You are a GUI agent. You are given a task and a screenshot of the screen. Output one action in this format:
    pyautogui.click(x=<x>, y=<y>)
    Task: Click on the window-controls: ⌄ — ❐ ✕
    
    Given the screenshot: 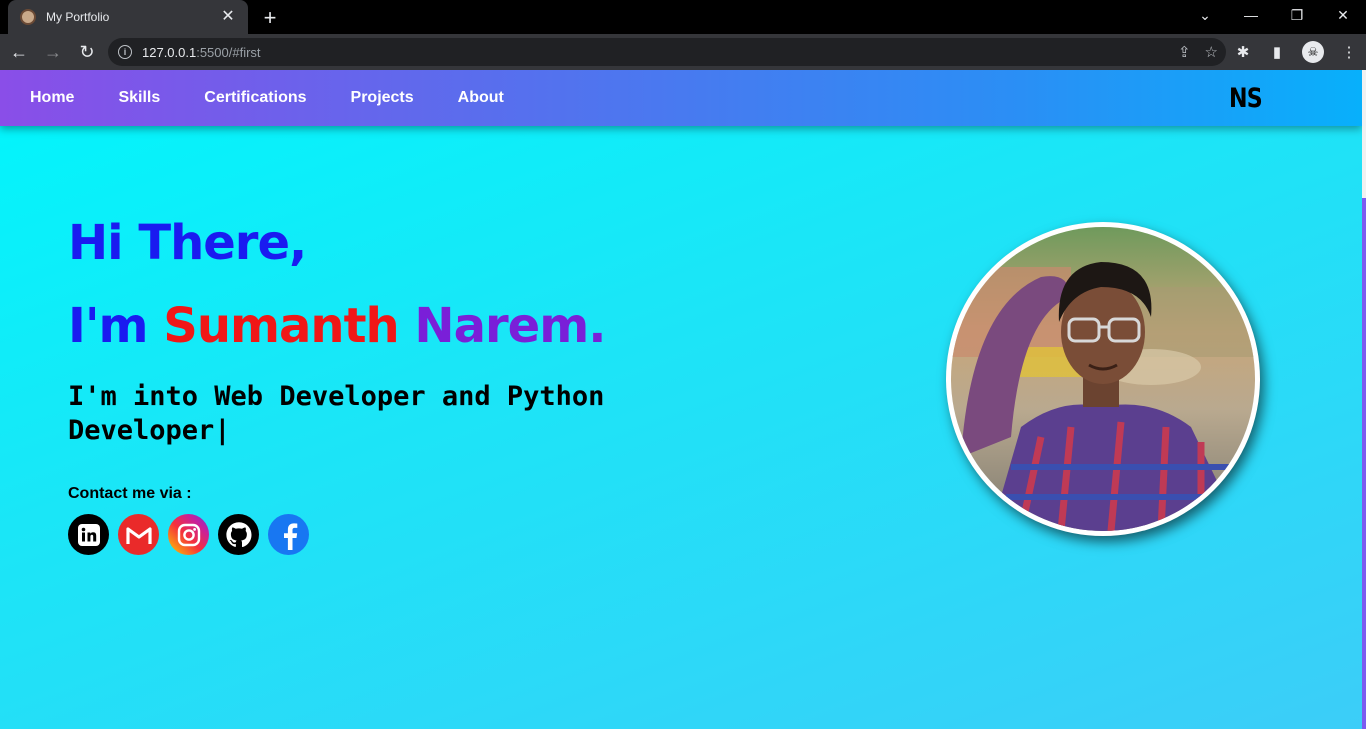 What is the action you would take?
    pyautogui.click(x=1274, y=15)
    